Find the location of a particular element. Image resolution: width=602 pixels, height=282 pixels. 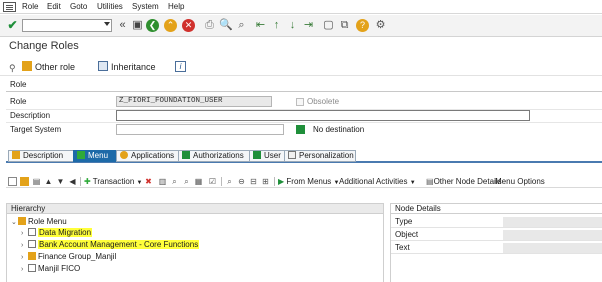

delete-icon: ✖ is located at coordinates (148, 181).